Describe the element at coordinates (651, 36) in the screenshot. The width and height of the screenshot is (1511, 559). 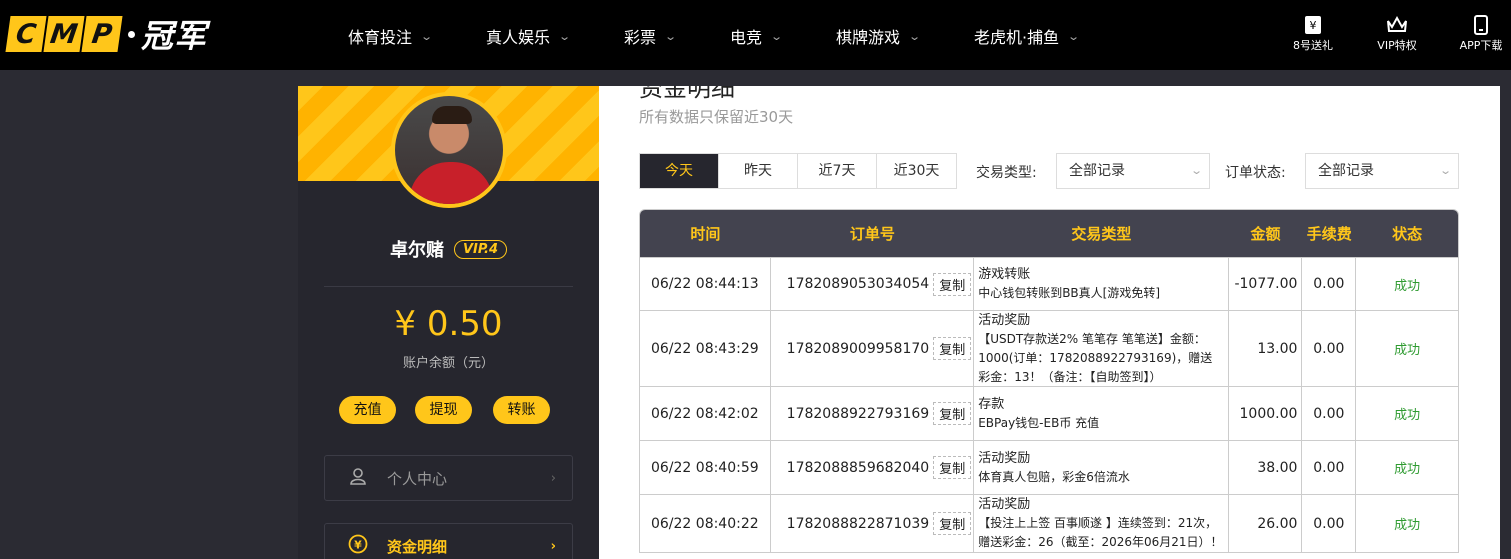
I see `nav-lottery: 彩票 ⌄` at that location.